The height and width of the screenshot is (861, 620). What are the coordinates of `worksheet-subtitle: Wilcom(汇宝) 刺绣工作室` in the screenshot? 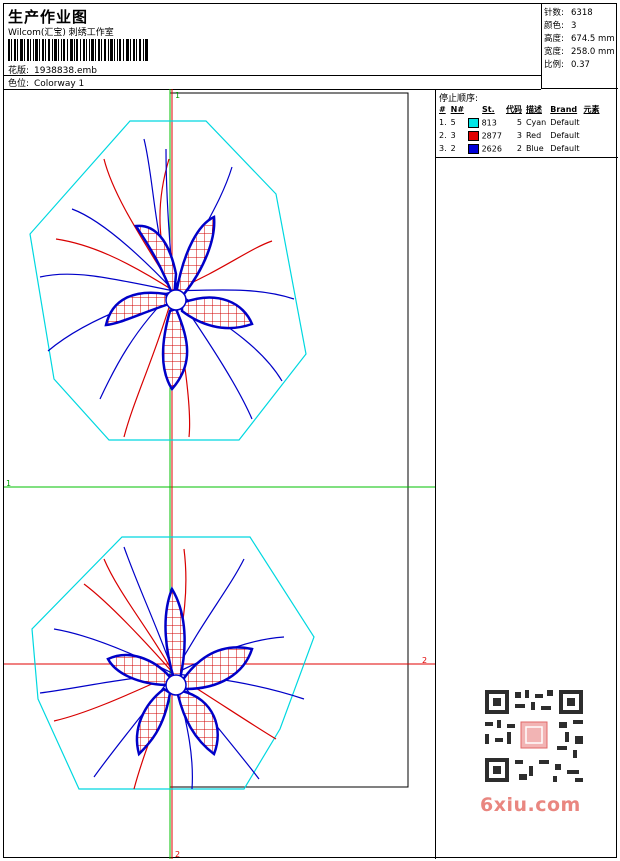 It's located at (61, 33).